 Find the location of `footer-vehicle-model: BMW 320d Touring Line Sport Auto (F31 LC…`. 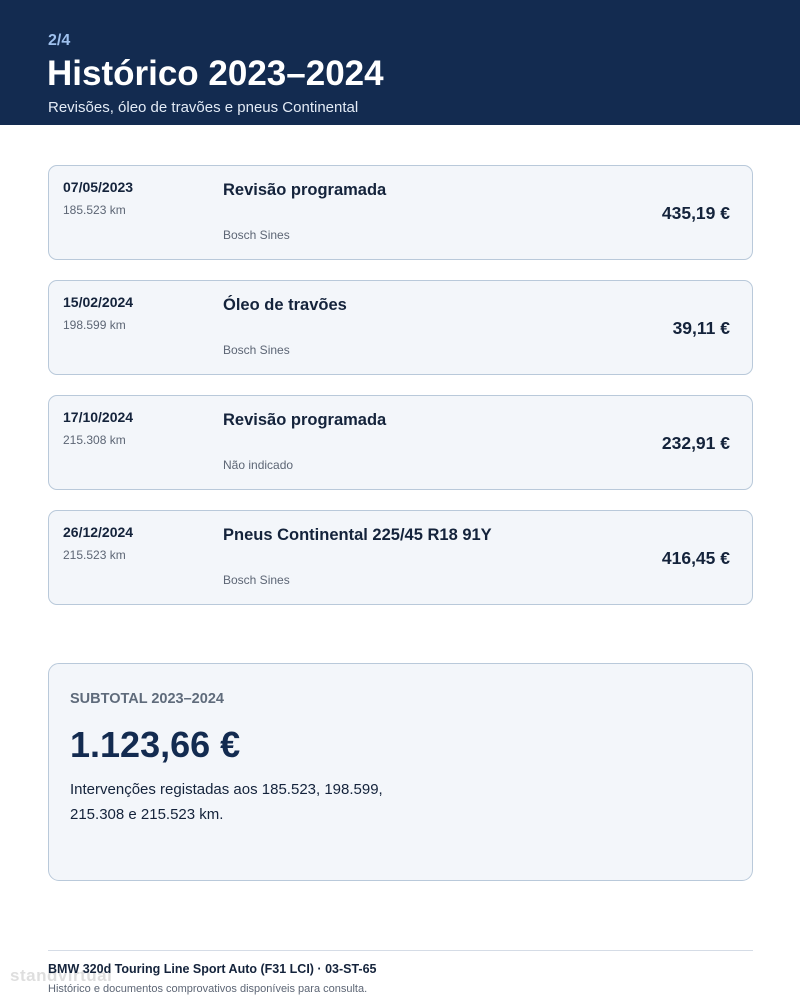

footer-vehicle-model: BMW 320d Touring Line Sport Auto (F31 LC… is located at coordinates (212, 969).